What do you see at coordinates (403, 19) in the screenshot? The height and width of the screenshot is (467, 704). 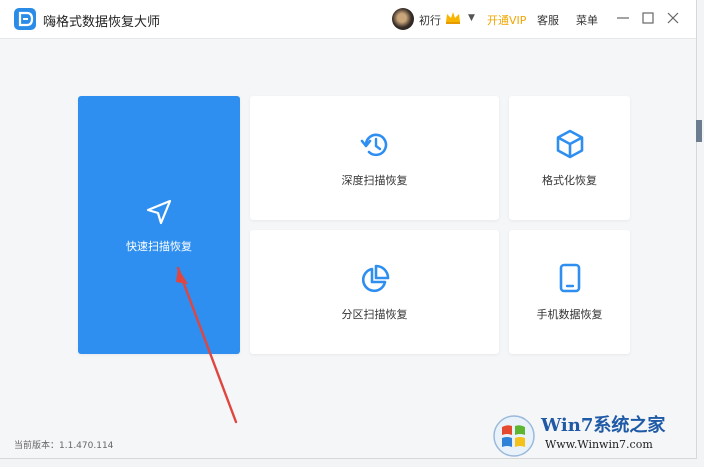 I see `avatar` at bounding box center [403, 19].